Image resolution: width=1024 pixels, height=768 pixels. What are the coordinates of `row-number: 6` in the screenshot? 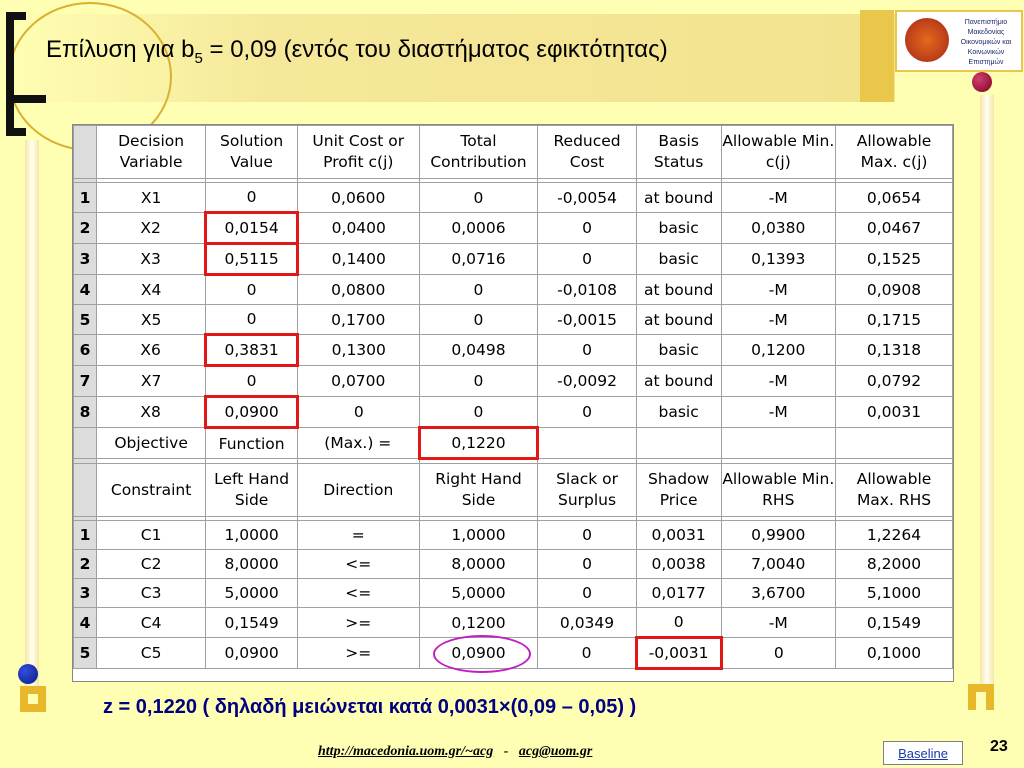 It's located at (85, 350).